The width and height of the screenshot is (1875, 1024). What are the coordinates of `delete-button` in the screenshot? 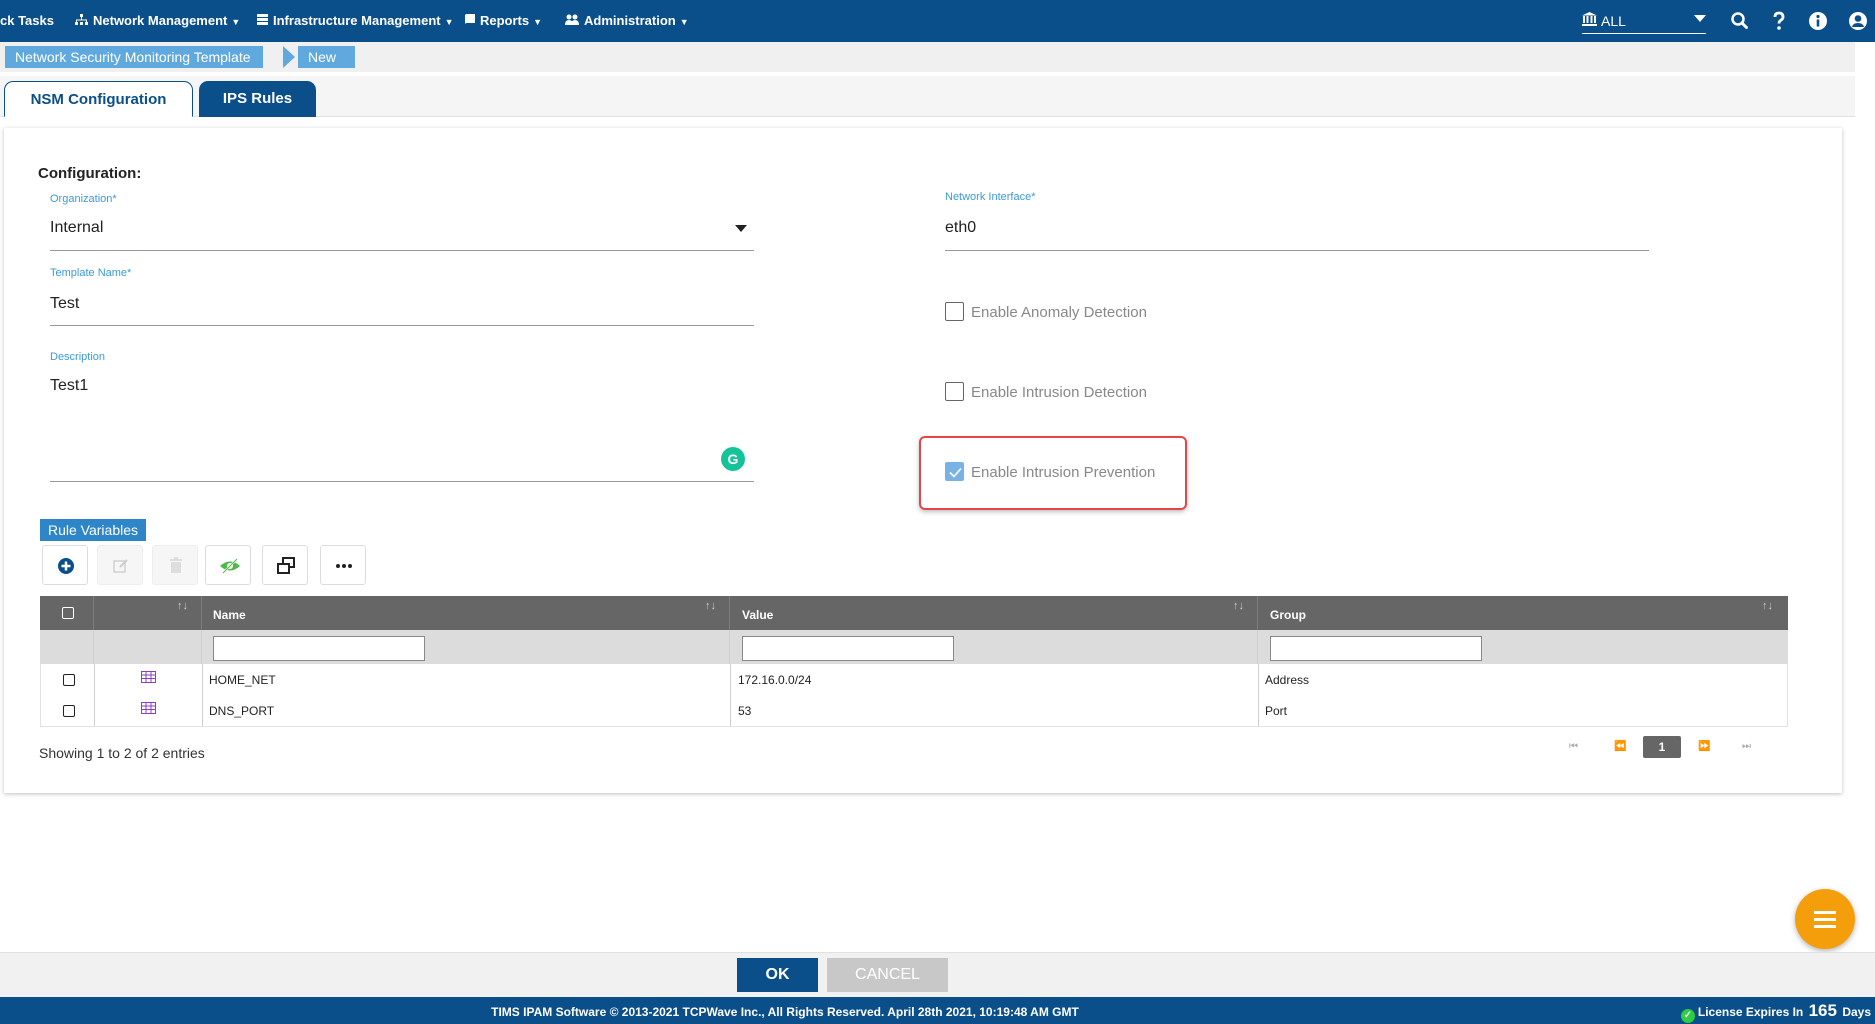 It's located at (175, 565).